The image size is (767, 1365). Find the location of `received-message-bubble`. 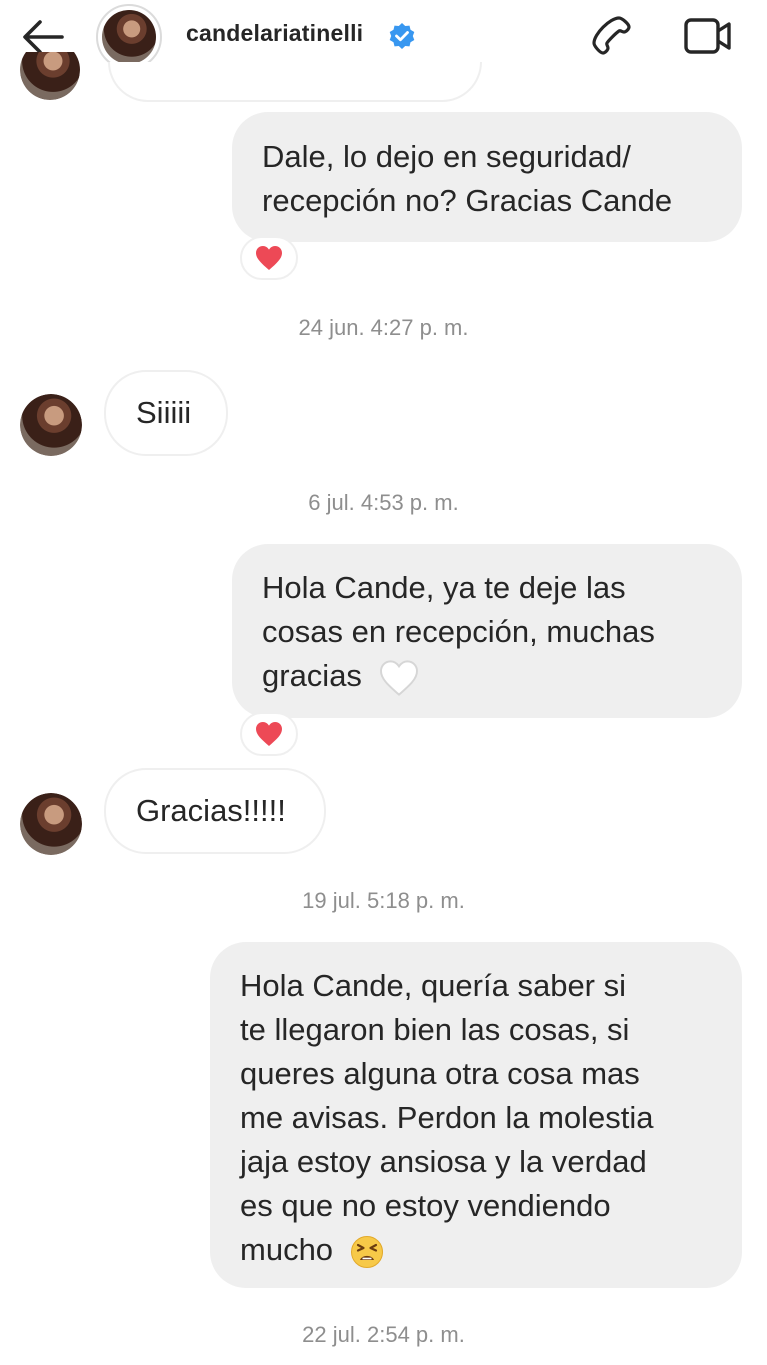

received-message-bubble is located at coordinates (295, 82).